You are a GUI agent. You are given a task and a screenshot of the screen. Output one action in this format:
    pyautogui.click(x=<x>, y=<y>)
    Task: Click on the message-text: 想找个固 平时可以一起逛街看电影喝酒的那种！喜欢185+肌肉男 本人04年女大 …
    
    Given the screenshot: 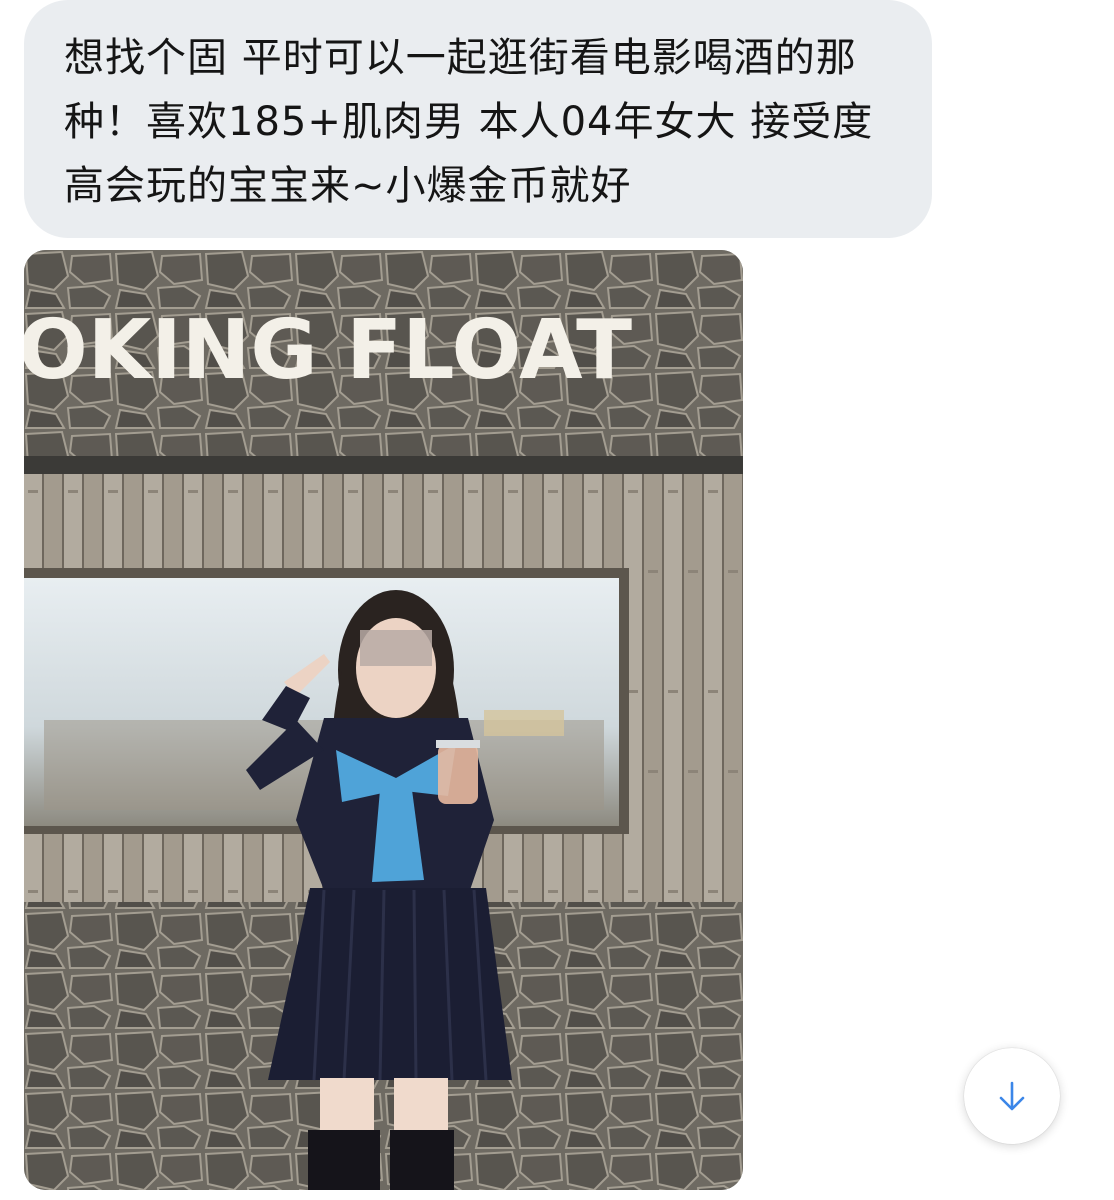 What is the action you would take?
    pyautogui.click(x=469, y=122)
    